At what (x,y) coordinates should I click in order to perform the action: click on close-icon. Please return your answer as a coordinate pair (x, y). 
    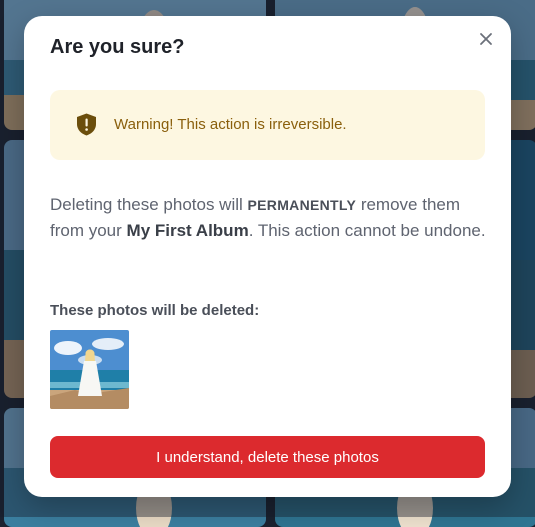
    Looking at the image, I should click on (486, 39).